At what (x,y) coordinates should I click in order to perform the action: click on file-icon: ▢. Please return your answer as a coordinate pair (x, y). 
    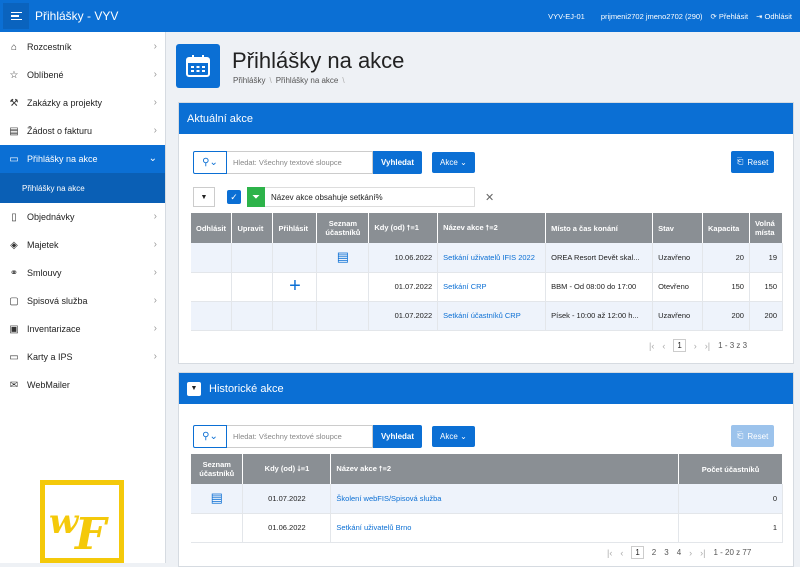
    Looking at the image, I should click on (14, 301).